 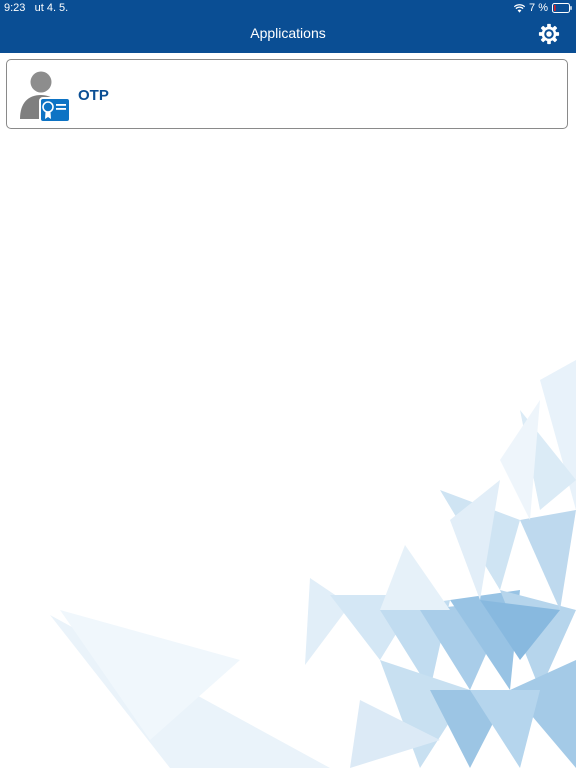 I want to click on user-certificate-icon, so click(x=45, y=96).